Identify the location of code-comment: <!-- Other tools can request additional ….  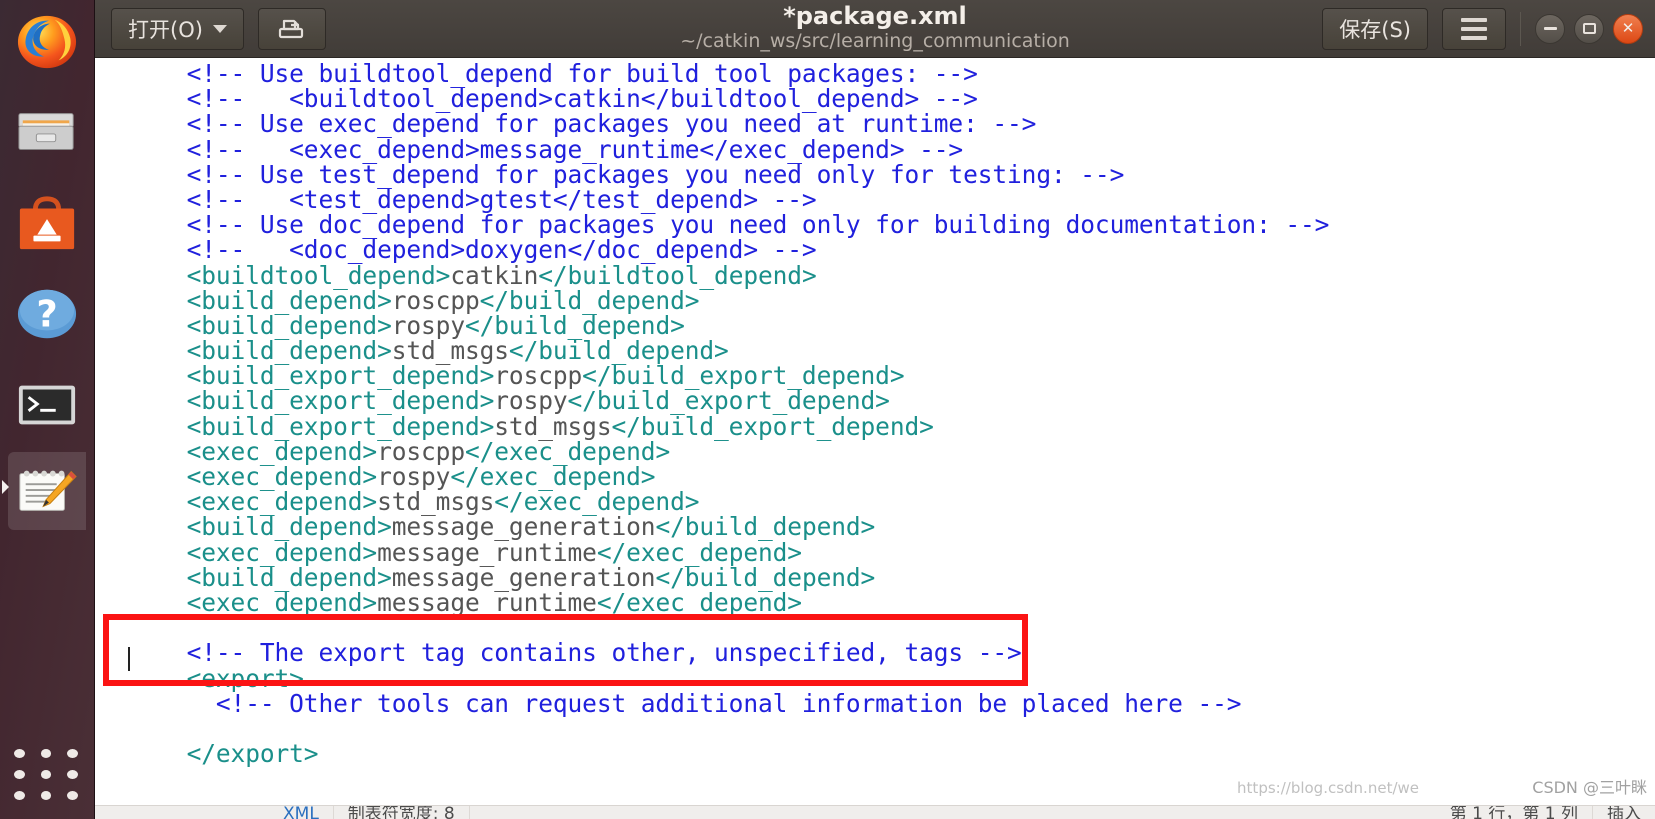
(728, 703).